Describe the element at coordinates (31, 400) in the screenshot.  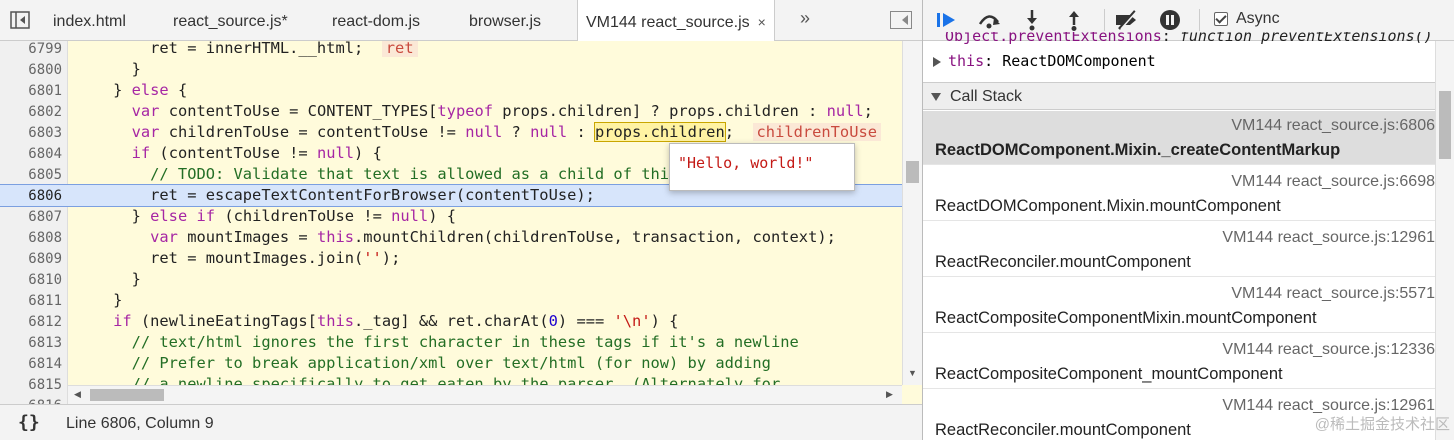
I see `line-number: 6816` at that location.